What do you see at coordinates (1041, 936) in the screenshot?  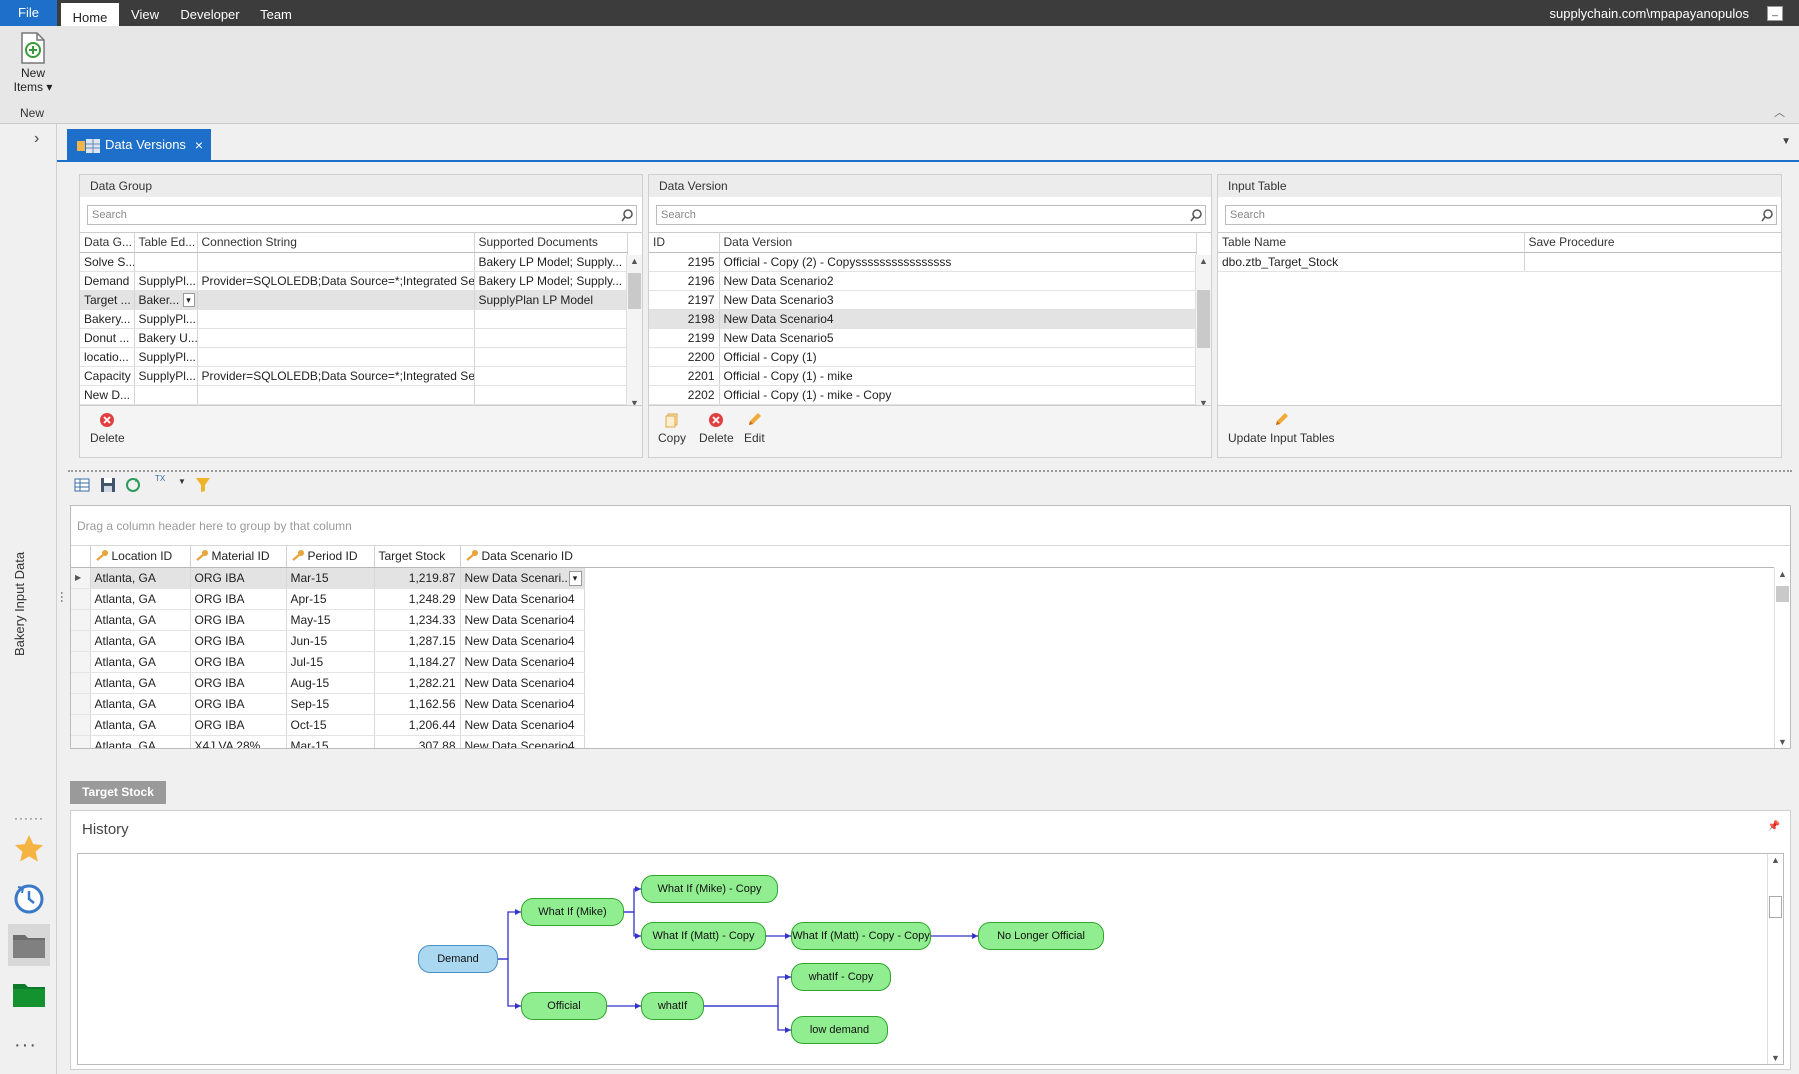 I see `history-node-no-longer-official: No Longer Official` at bounding box center [1041, 936].